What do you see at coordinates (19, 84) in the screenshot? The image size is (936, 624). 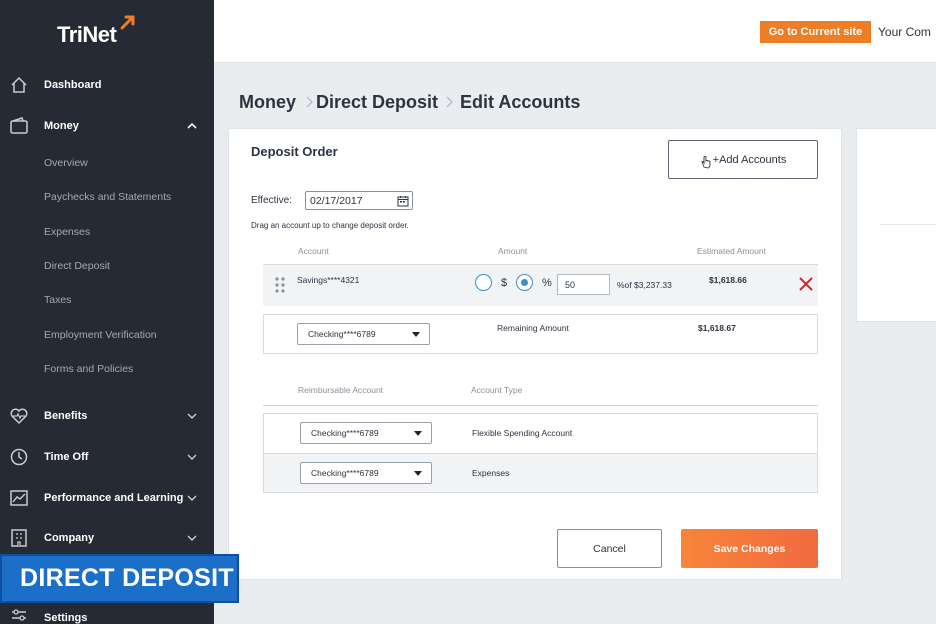 I see `home-icon` at bounding box center [19, 84].